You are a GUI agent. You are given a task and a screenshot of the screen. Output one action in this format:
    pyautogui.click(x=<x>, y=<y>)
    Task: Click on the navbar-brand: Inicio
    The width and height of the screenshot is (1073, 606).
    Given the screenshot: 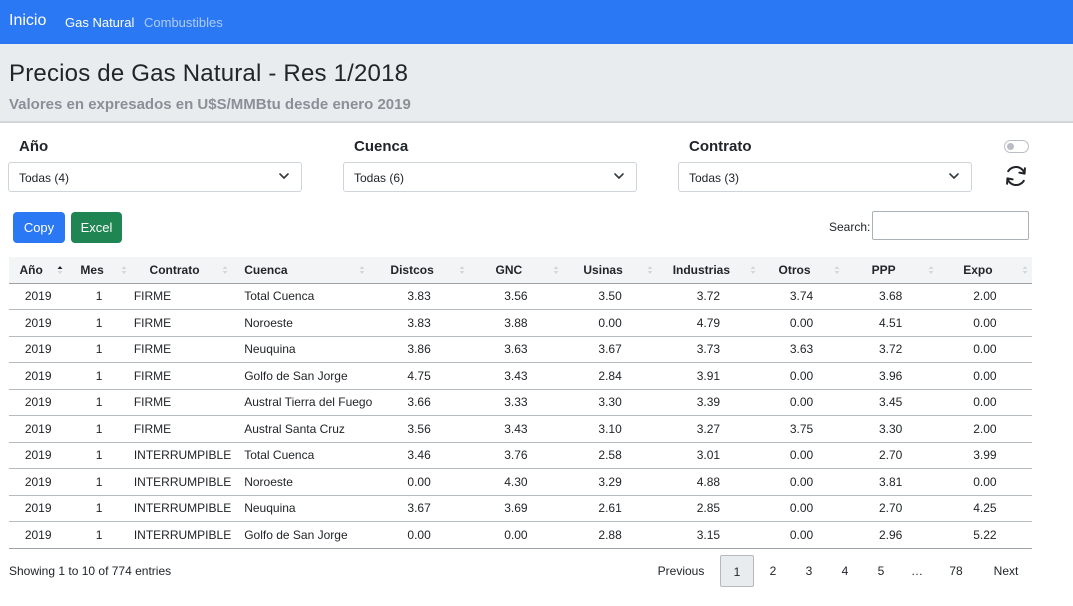 What is the action you would take?
    pyautogui.click(x=27, y=21)
    